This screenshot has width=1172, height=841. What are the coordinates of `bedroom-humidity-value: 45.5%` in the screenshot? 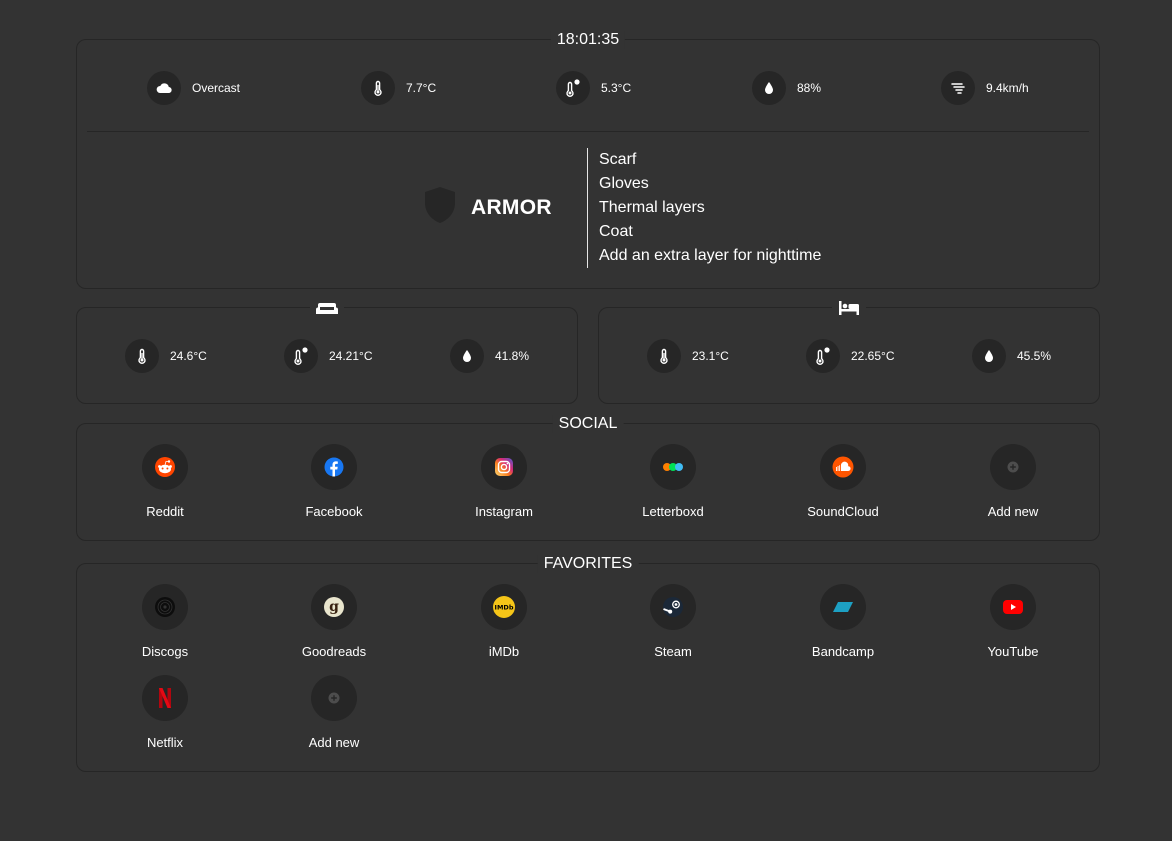 It's located at (1034, 356).